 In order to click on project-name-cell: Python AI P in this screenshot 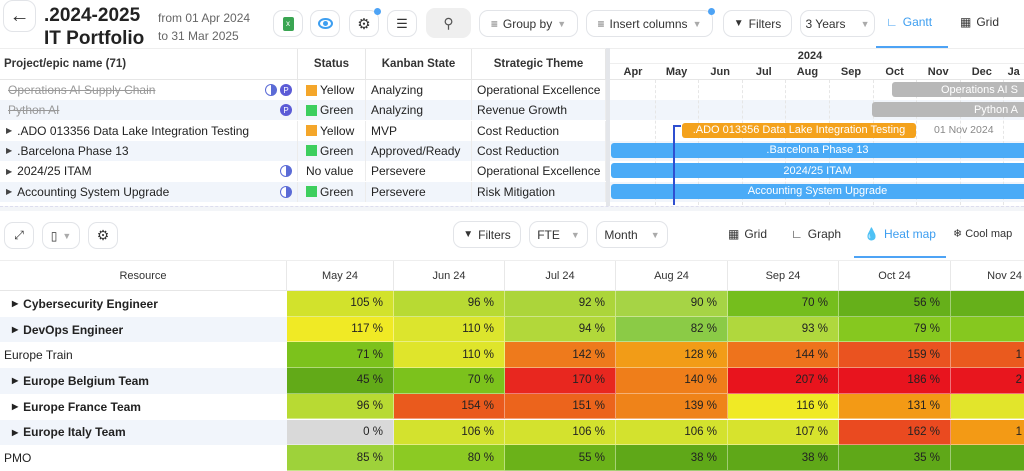, I will do `click(149, 110)`.